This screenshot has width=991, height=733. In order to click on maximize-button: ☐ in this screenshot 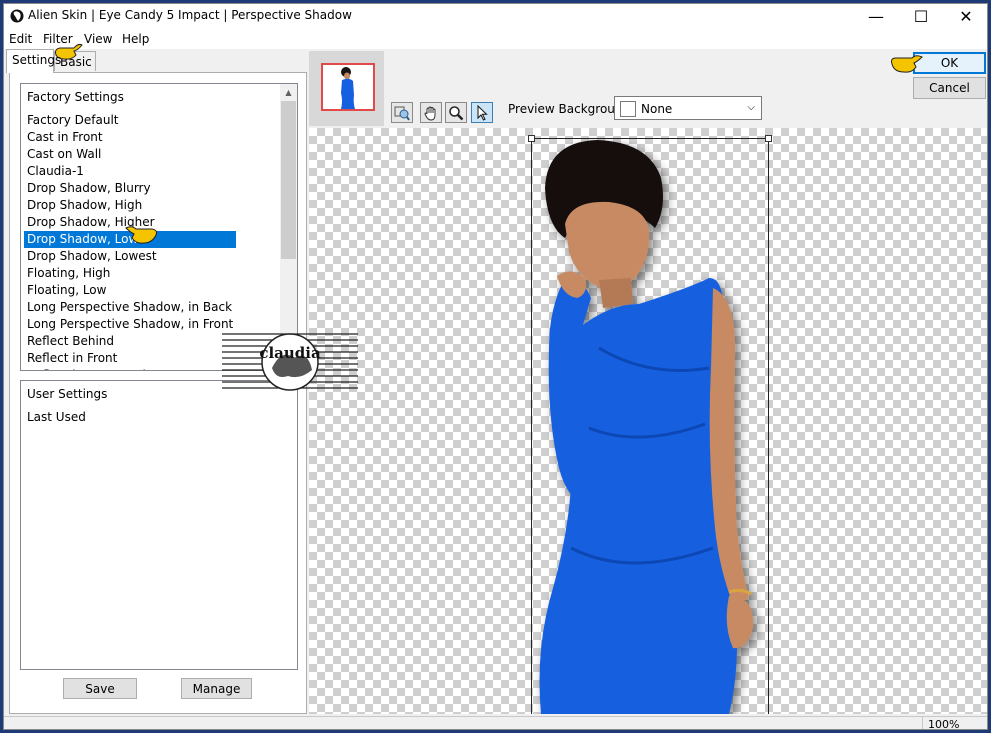, I will do `click(921, 16)`.